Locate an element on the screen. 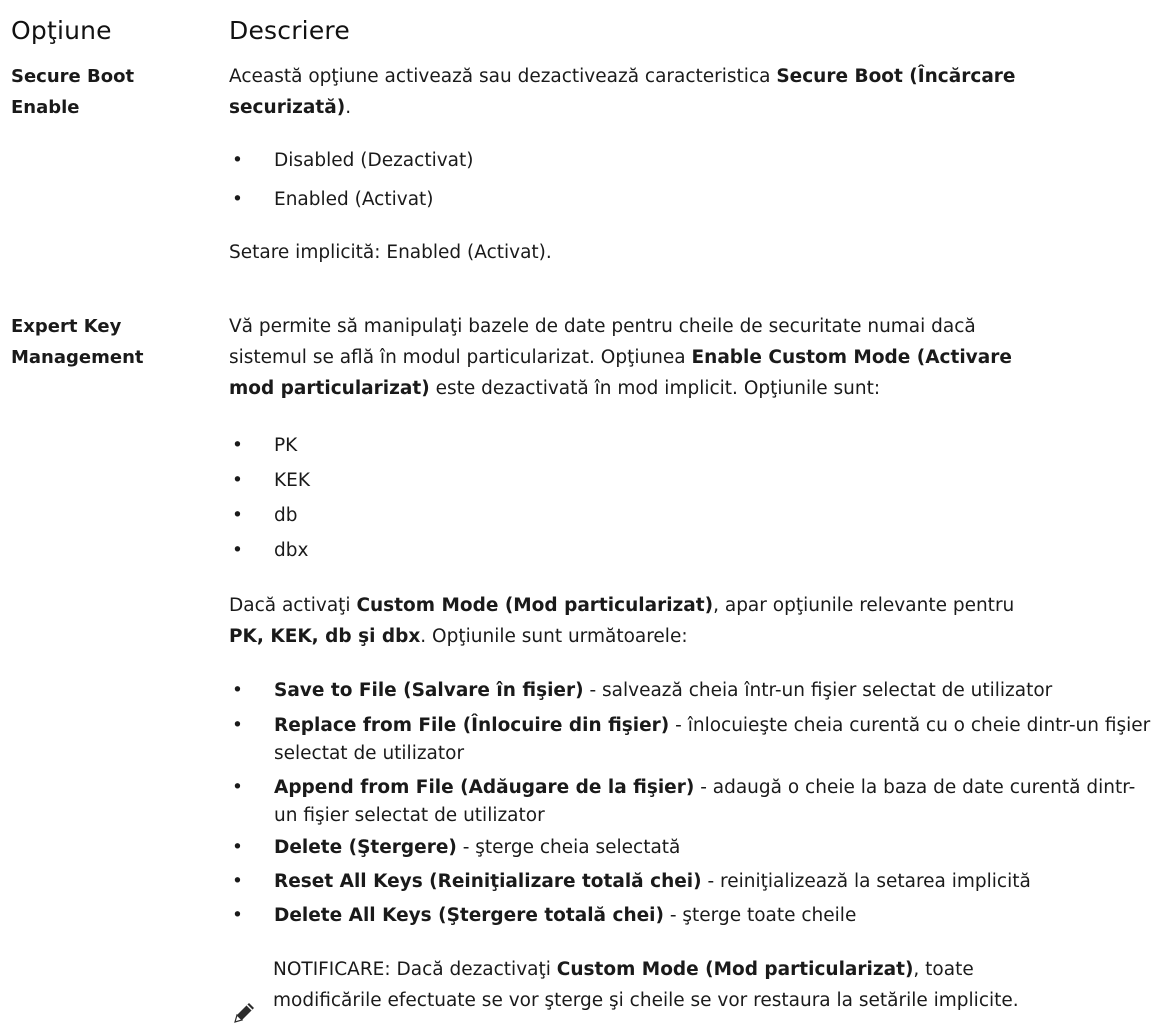 This screenshot has height=1031, width=1164. column-header-option: Opţiune is located at coordinates (61, 30).